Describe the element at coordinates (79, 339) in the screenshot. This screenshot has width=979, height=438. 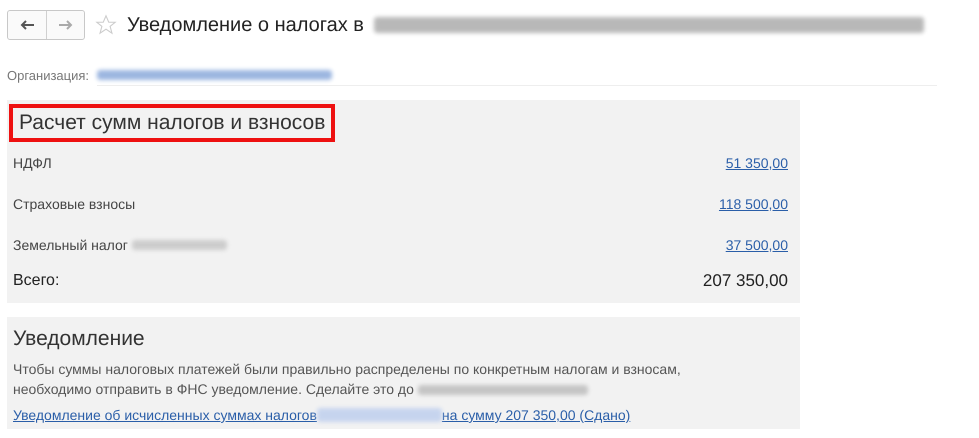
I see `section-heading: Уведомление` at that location.